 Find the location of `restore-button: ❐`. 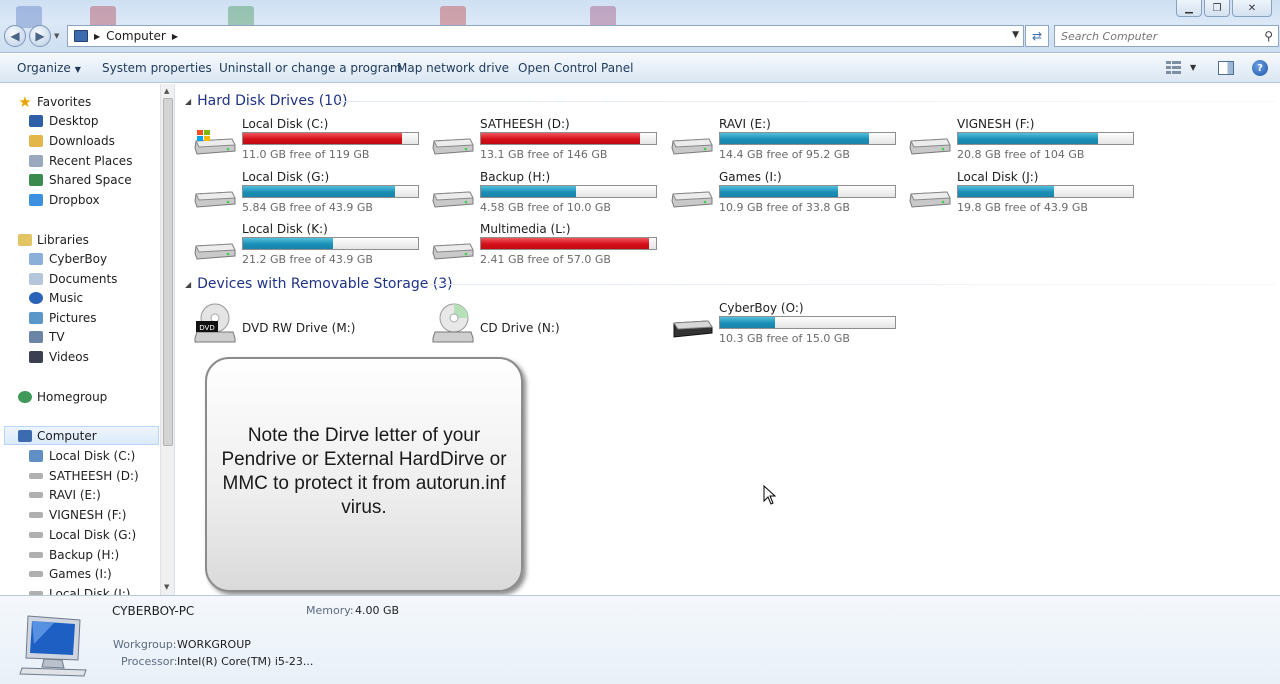

restore-button: ❐ is located at coordinates (1217, 8).